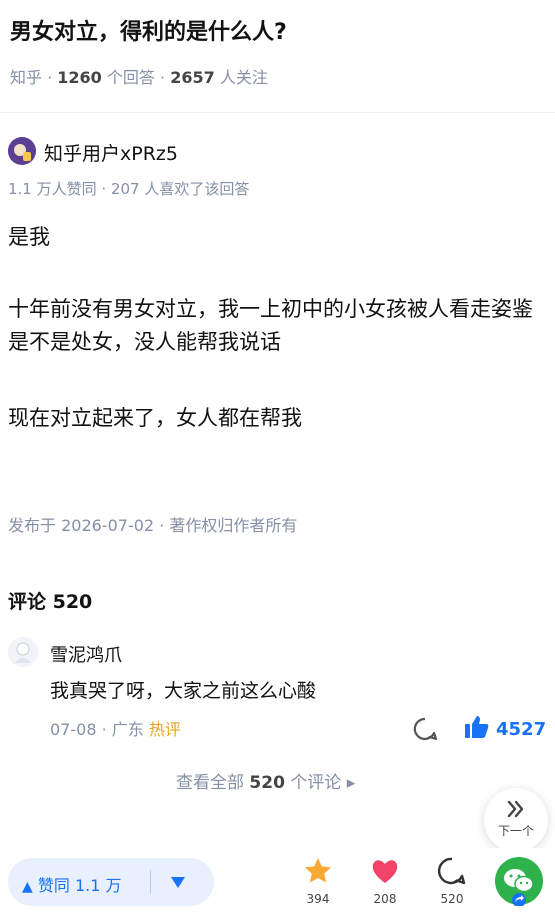 This screenshot has width=555, height=914. Describe the element at coordinates (270, 325) in the screenshot. I see `answer-paragraph: 十年前没有男女对立，我一上初中的小女孩被人看走姿鉴是不是处女，没人能帮我说话` at that location.